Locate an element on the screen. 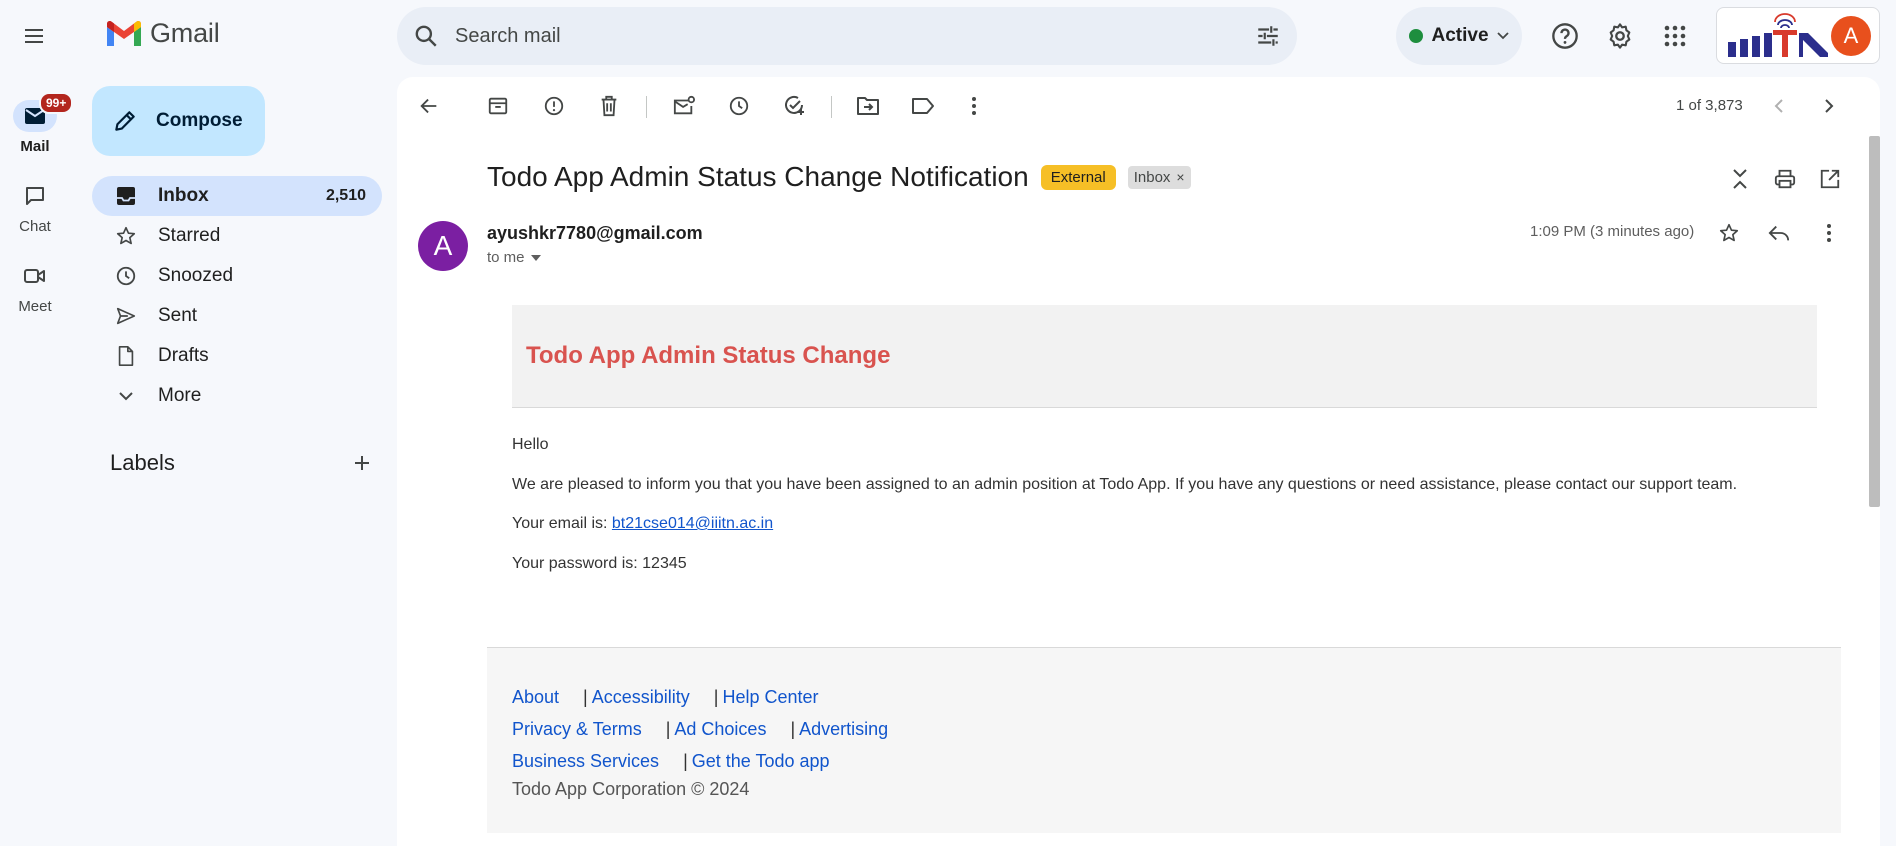 The width and height of the screenshot is (1896, 846). compose-label: Compose is located at coordinates (199, 120).